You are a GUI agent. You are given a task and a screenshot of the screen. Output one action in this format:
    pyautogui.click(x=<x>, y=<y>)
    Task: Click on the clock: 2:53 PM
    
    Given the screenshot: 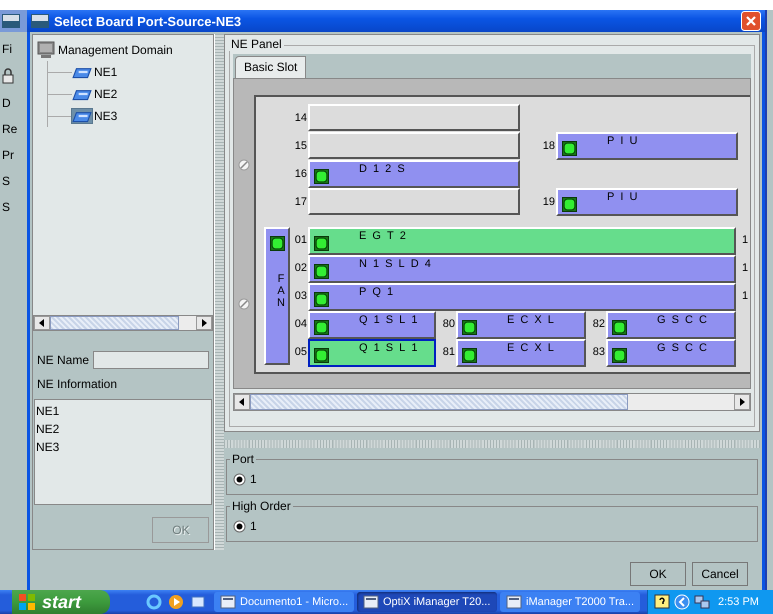 What is the action you would take?
    pyautogui.click(x=738, y=602)
    